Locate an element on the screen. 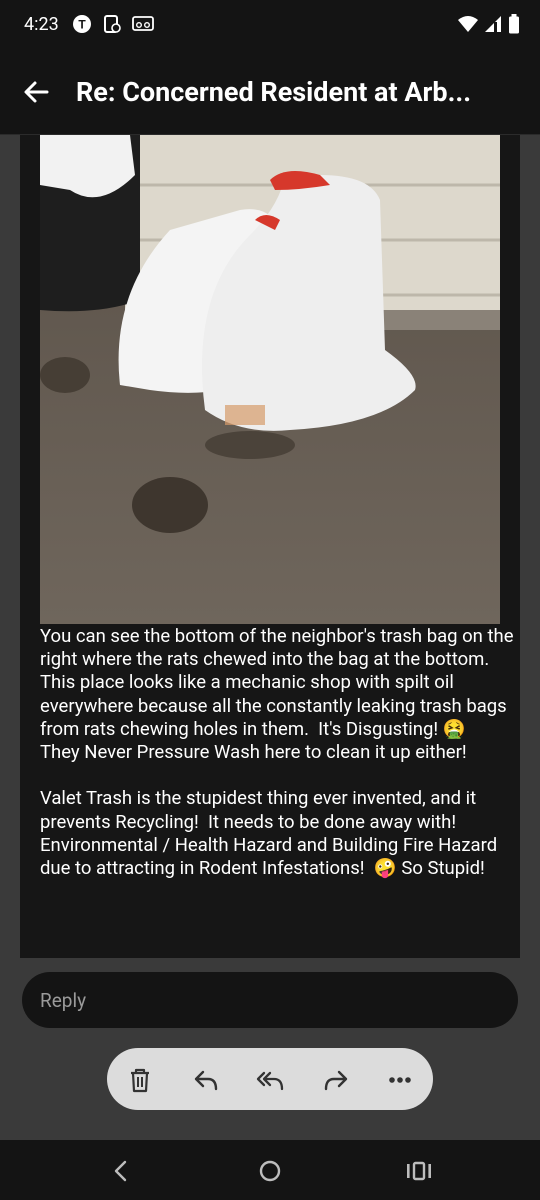 The height and width of the screenshot is (1200, 540). recents-icon is located at coordinates (419, 1171).